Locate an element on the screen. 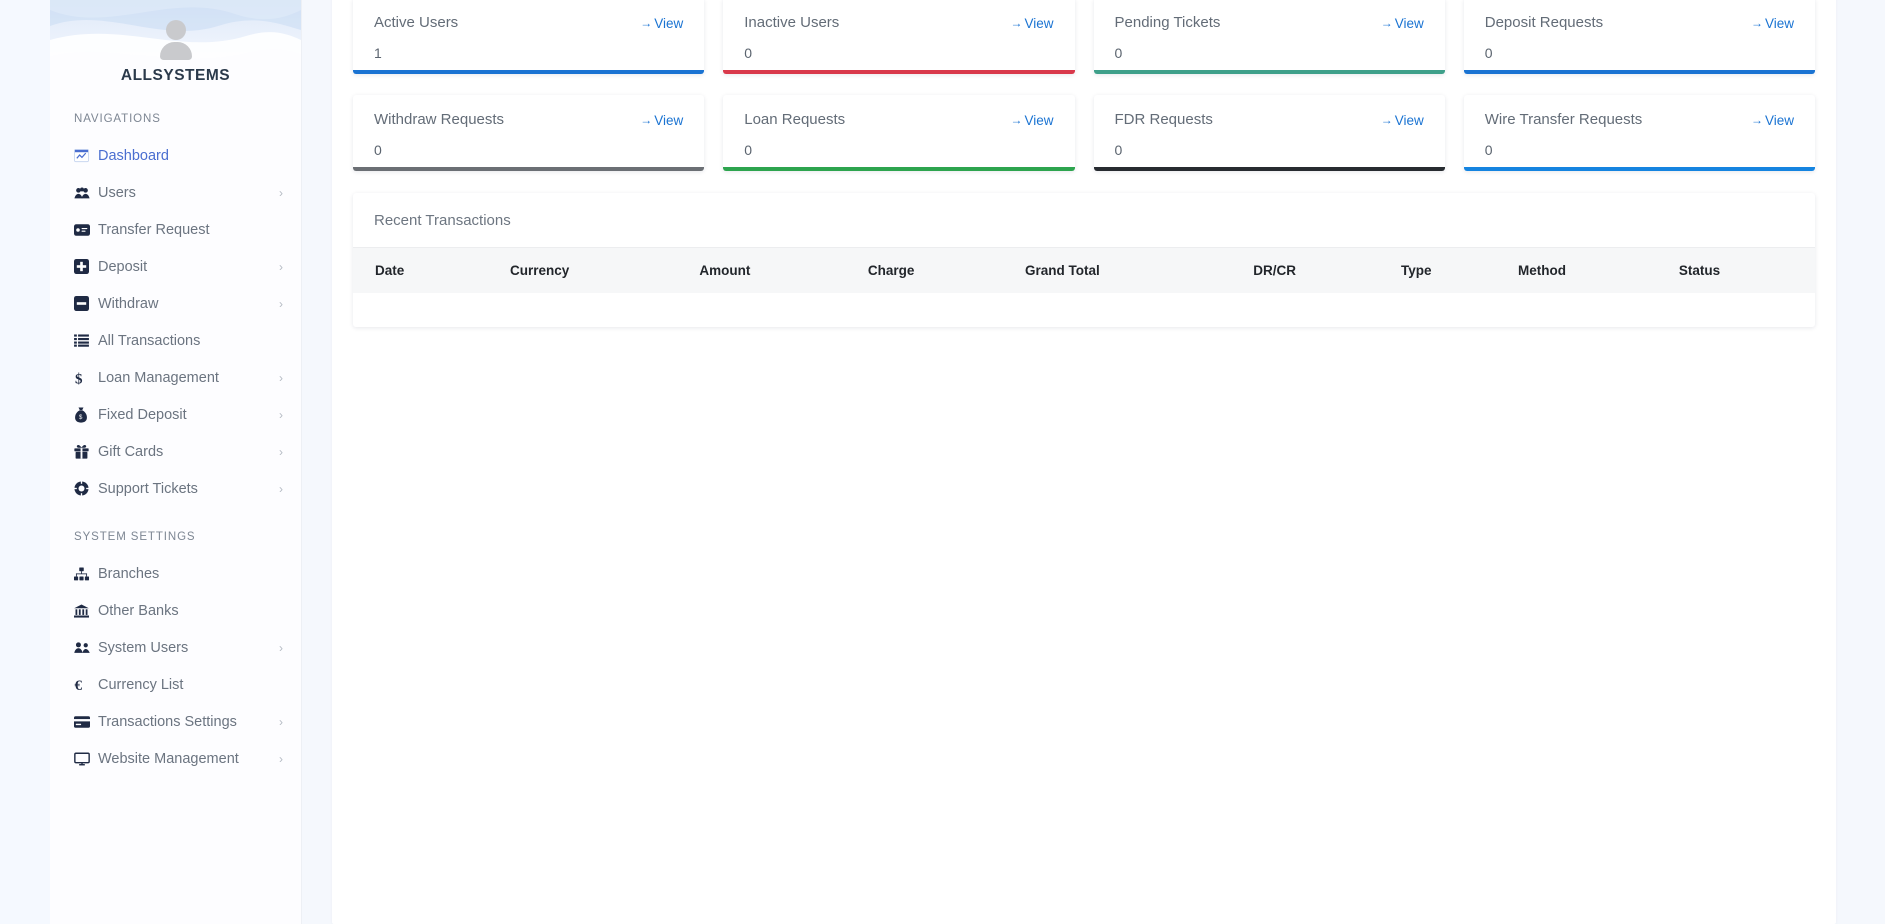 The height and width of the screenshot is (924, 1885). sidebar-item-branches: Branches is located at coordinates (175, 573).